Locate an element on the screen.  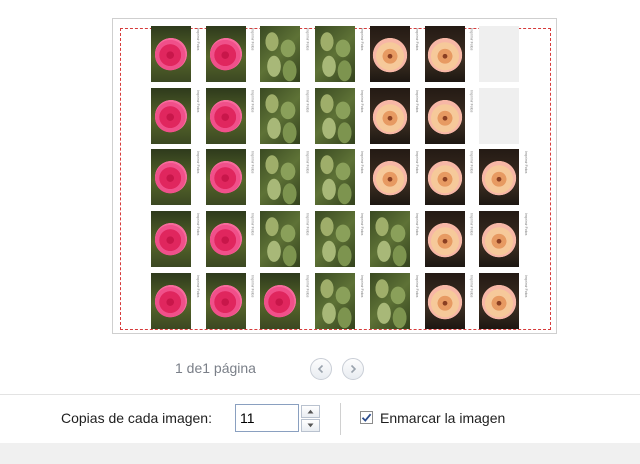
checkmark-icon is located at coordinates (366, 417).